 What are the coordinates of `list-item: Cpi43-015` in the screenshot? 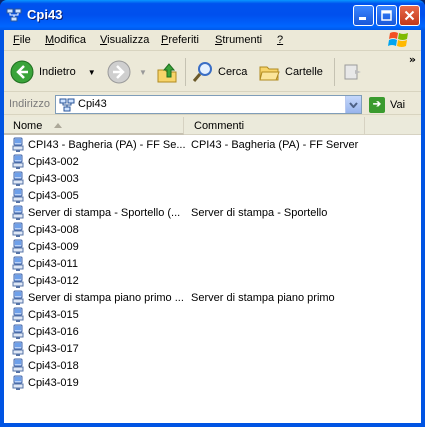 It's located at (212, 315).